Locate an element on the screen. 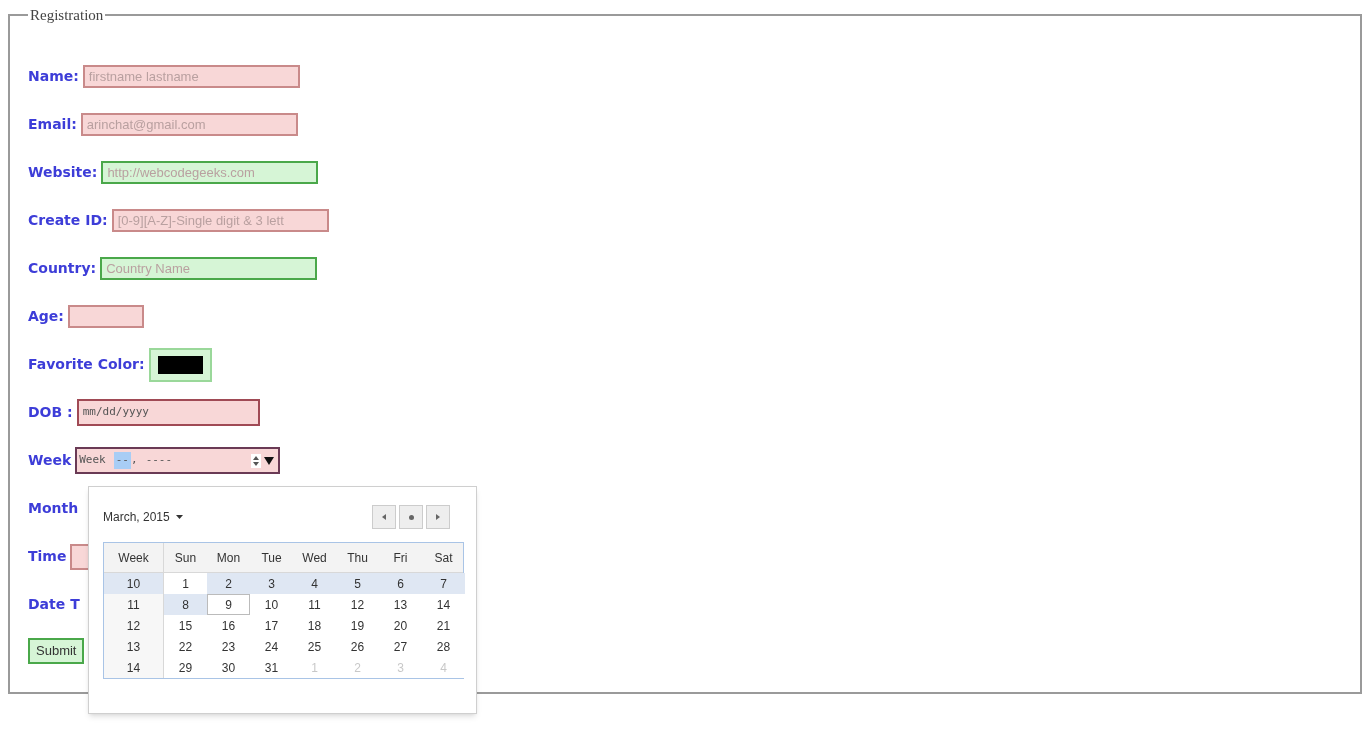 The width and height of the screenshot is (1370, 749). year-segment: ---- is located at coordinates (159, 460).